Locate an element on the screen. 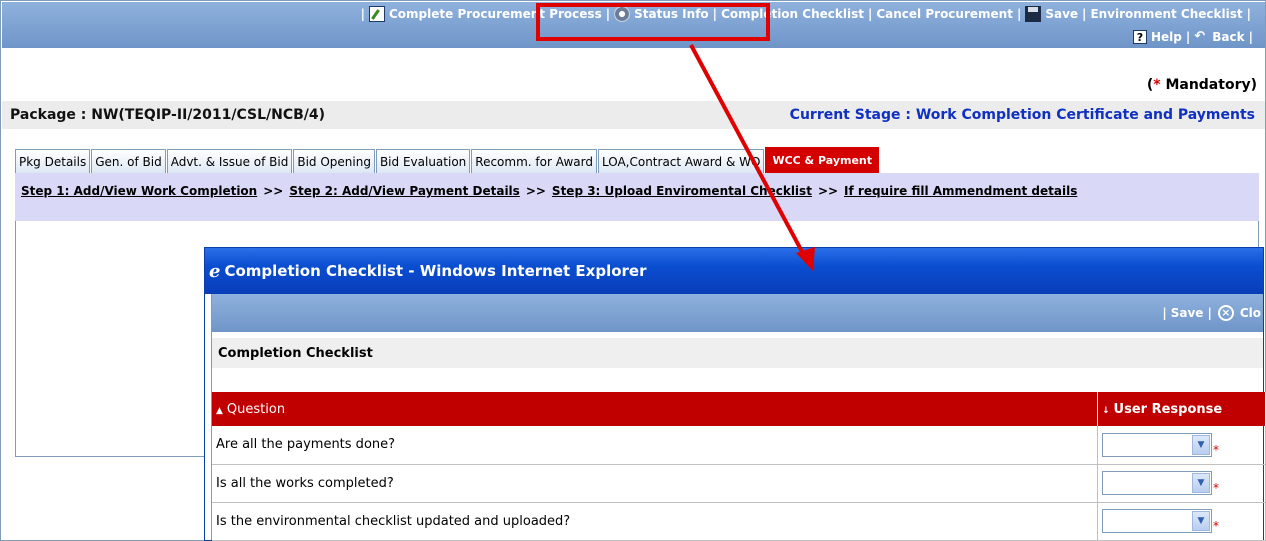  step2-link: Step 2: Add/View Payment Details is located at coordinates (404, 191).